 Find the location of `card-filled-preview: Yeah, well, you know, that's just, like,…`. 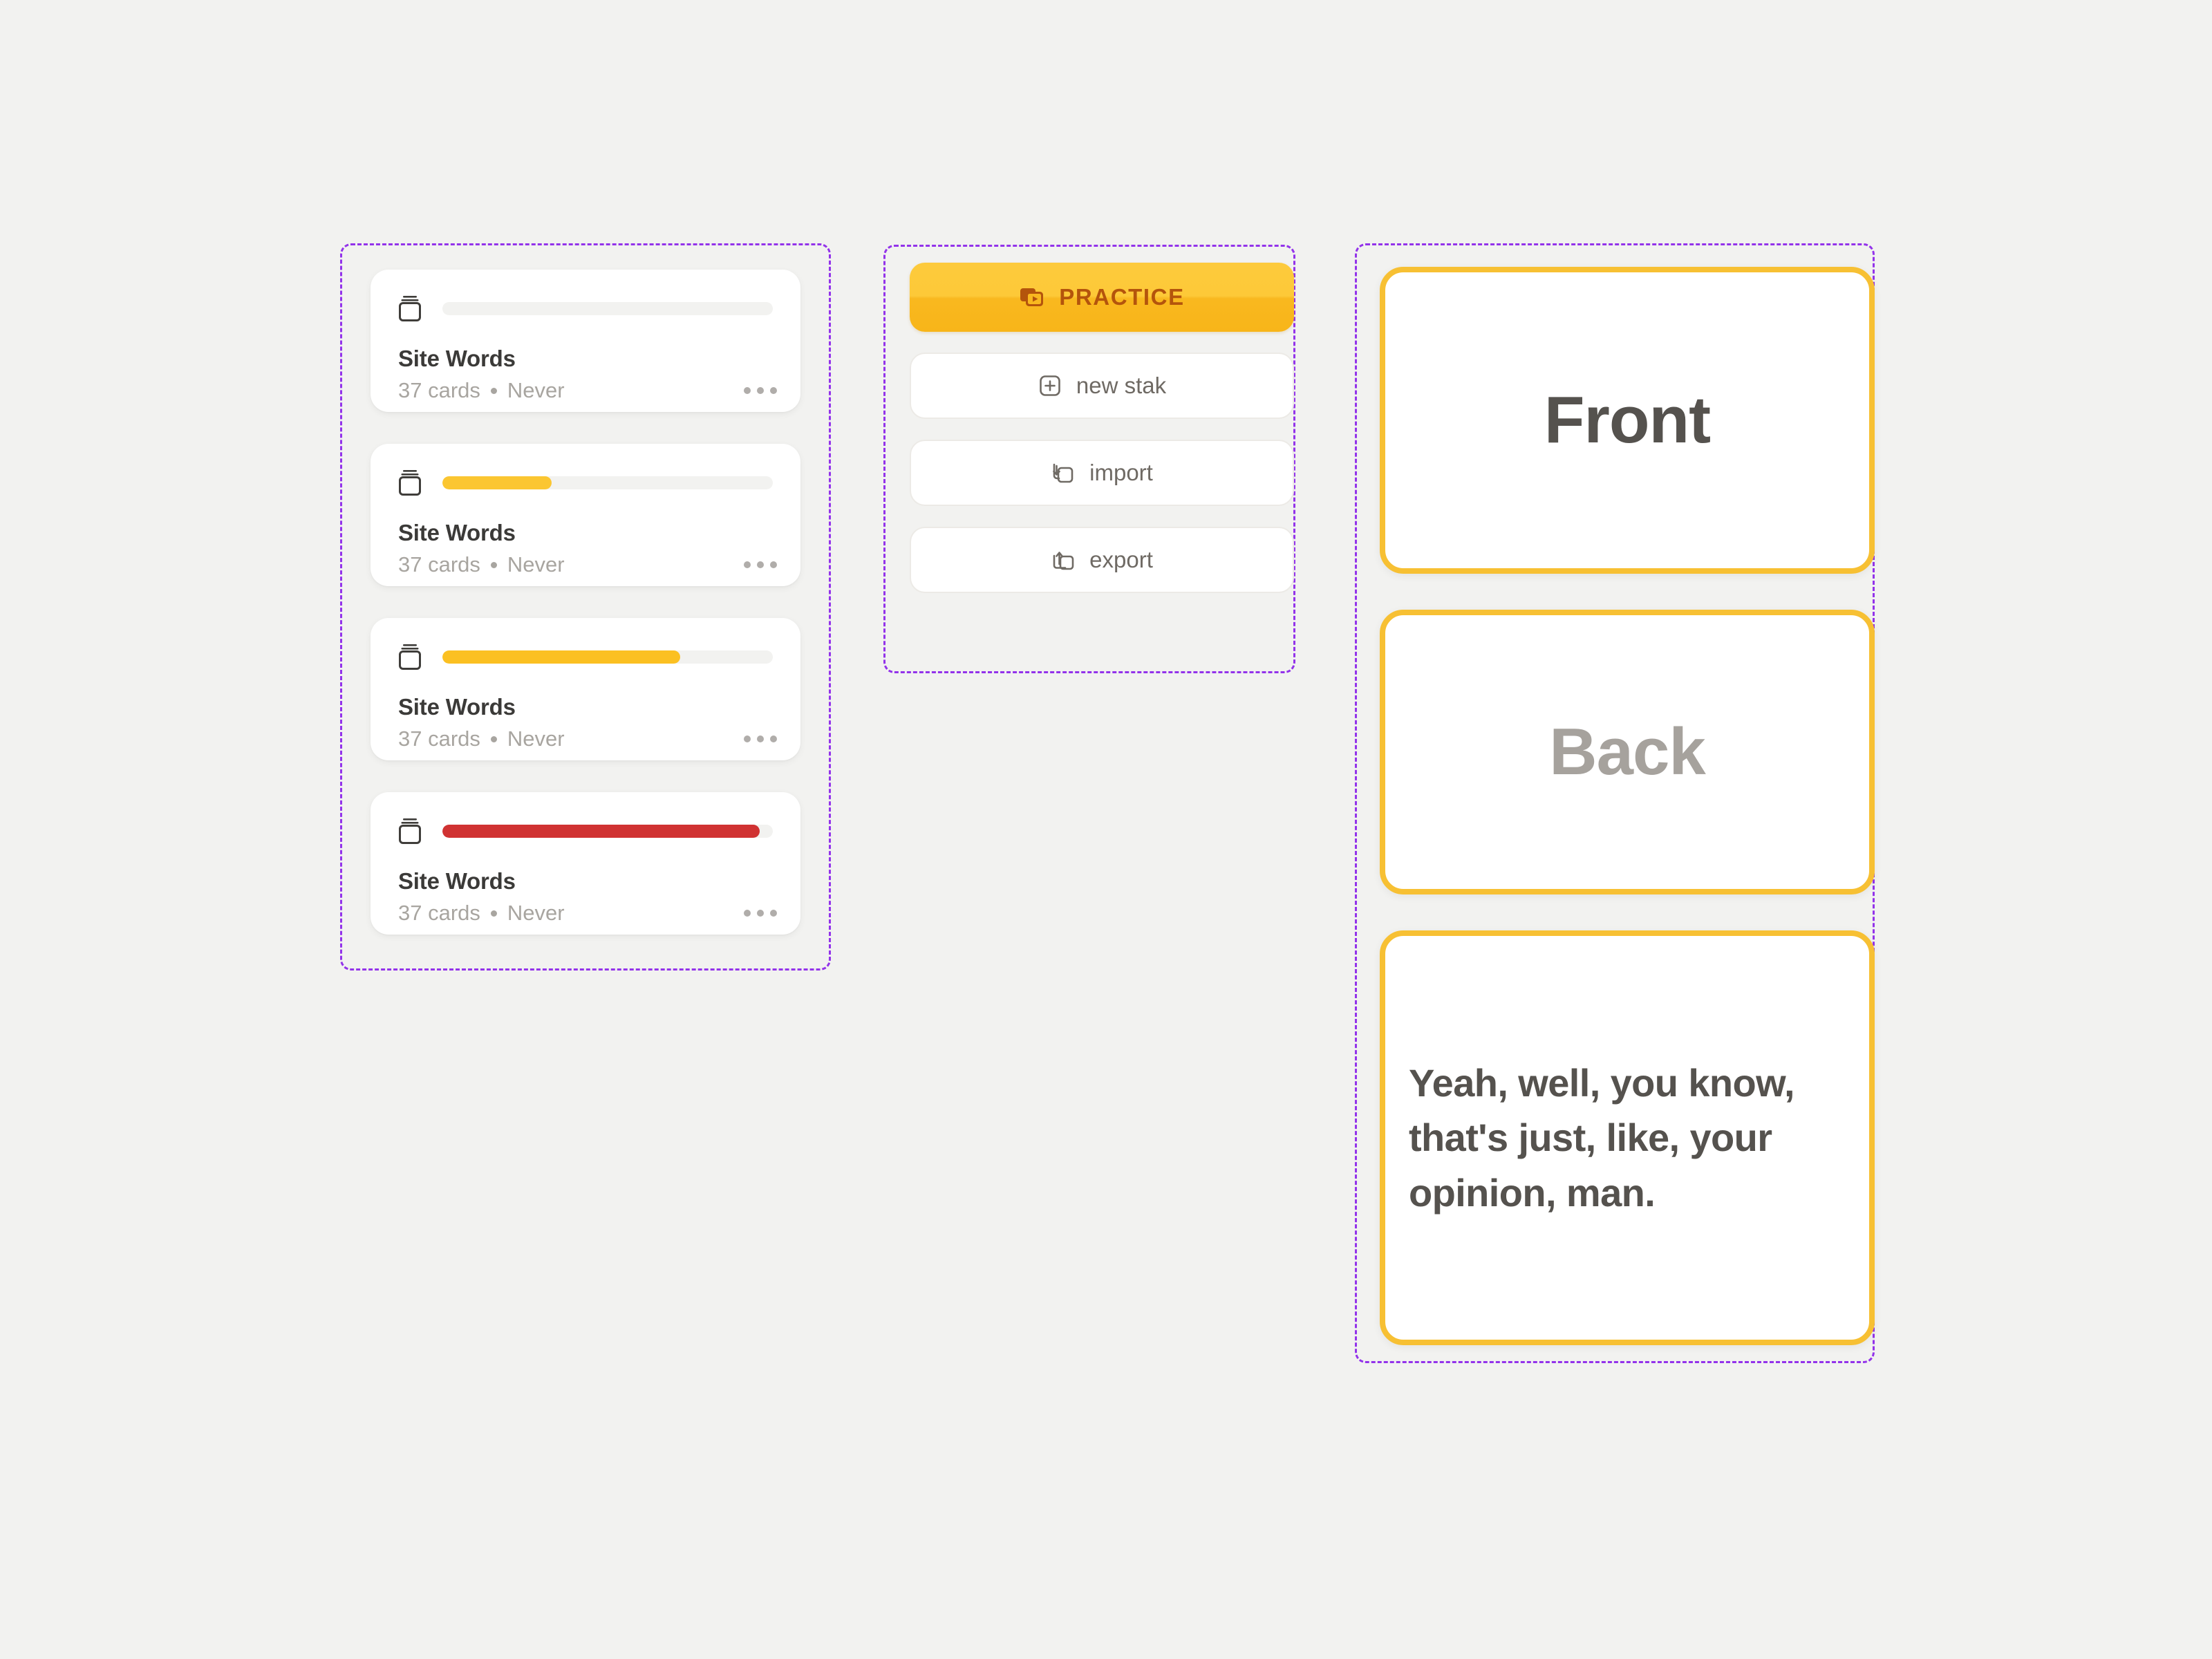

card-filled-preview: Yeah, well, you know, that's just, like,… is located at coordinates (1628, 1138).